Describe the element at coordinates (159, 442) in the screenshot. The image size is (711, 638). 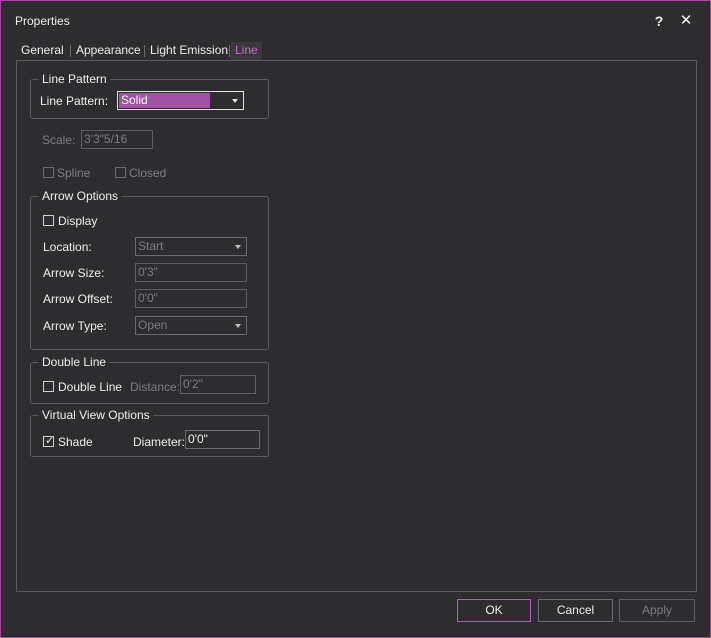
I see `diameter-label: Diameter:` at that location.